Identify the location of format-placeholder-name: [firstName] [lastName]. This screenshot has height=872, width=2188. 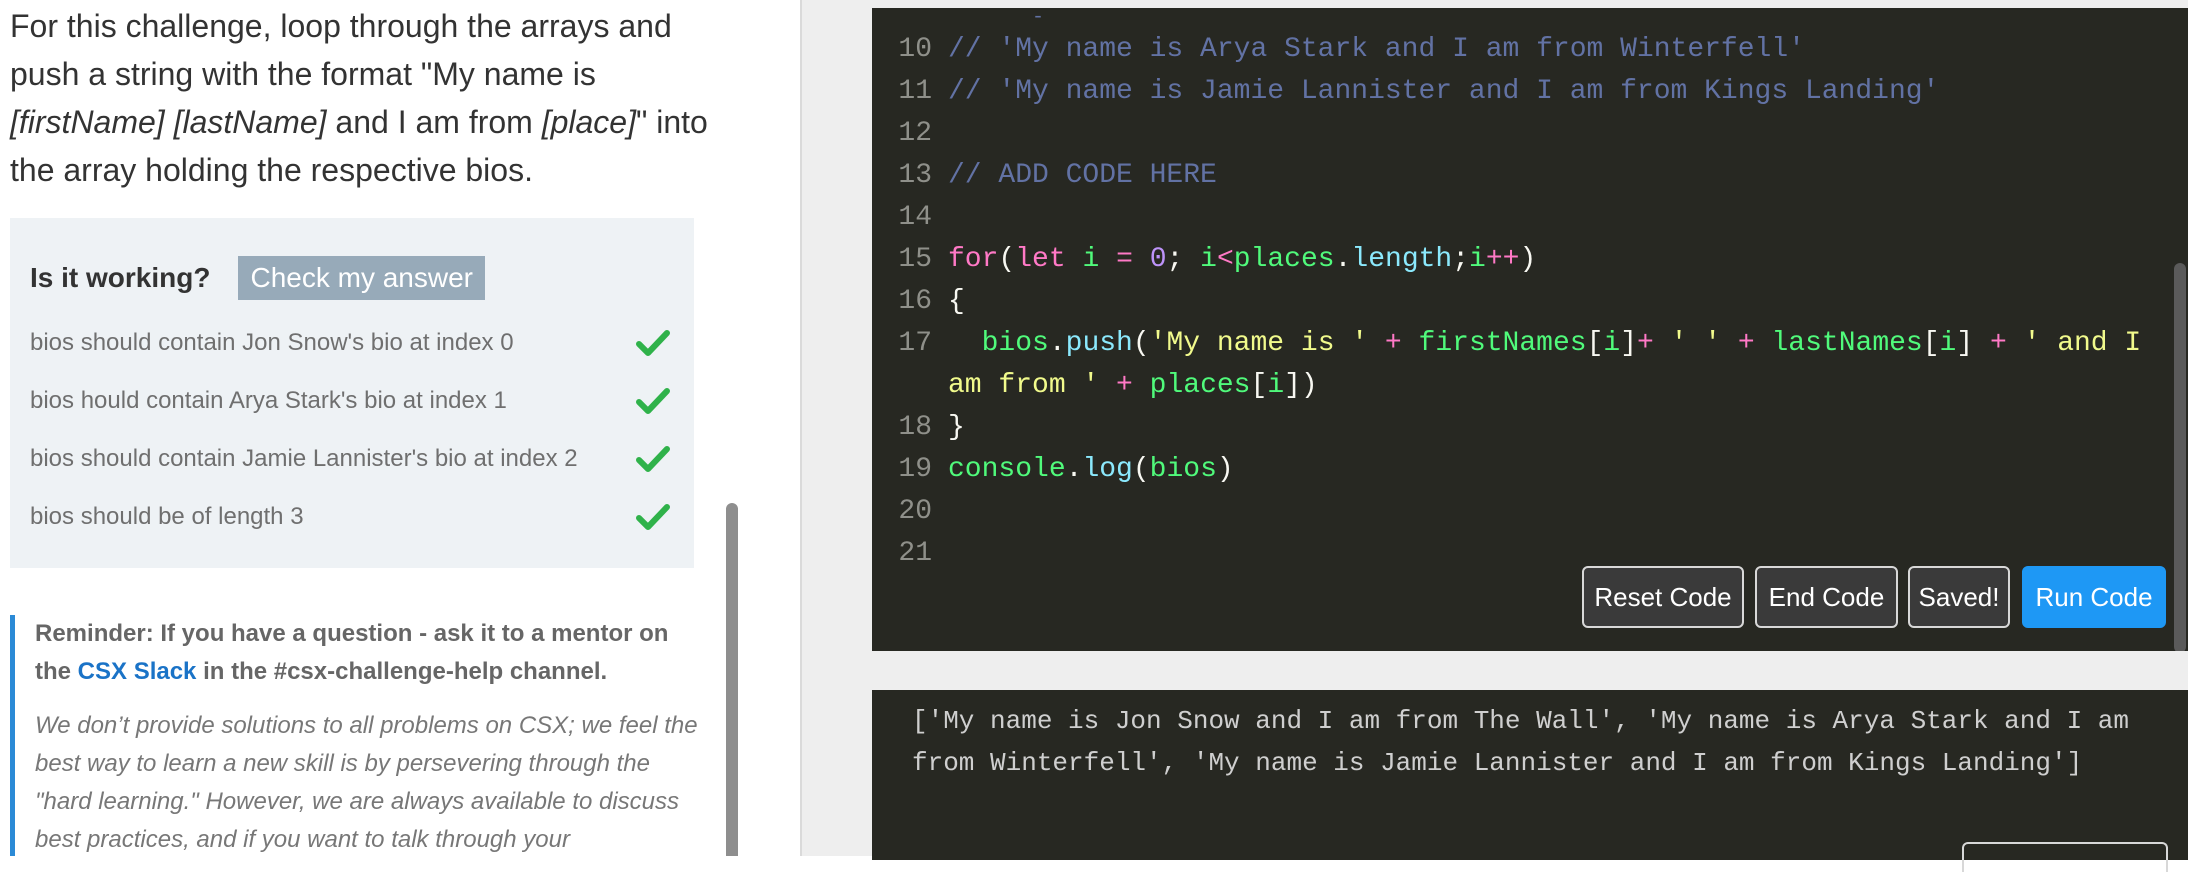
(168, 122).